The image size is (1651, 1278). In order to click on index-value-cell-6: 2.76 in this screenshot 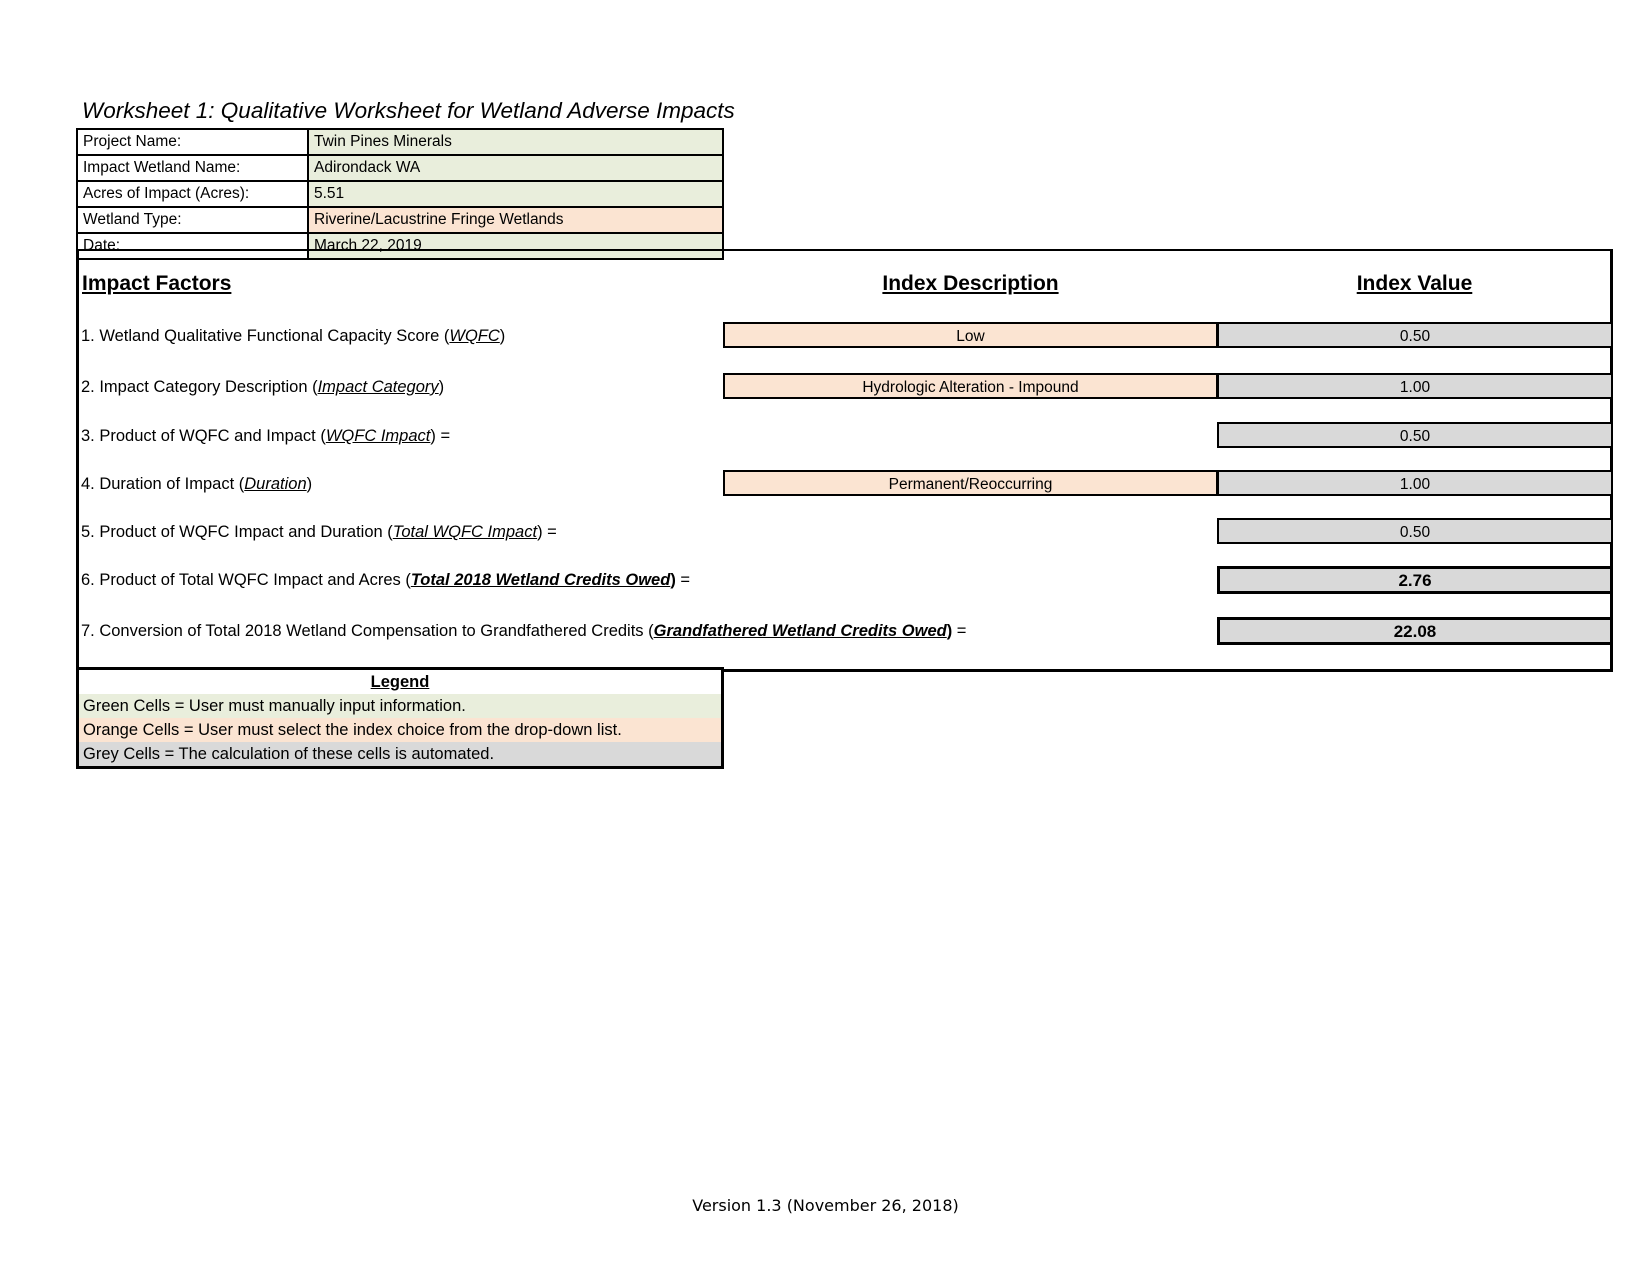, I will do `click(1415, 580)`.